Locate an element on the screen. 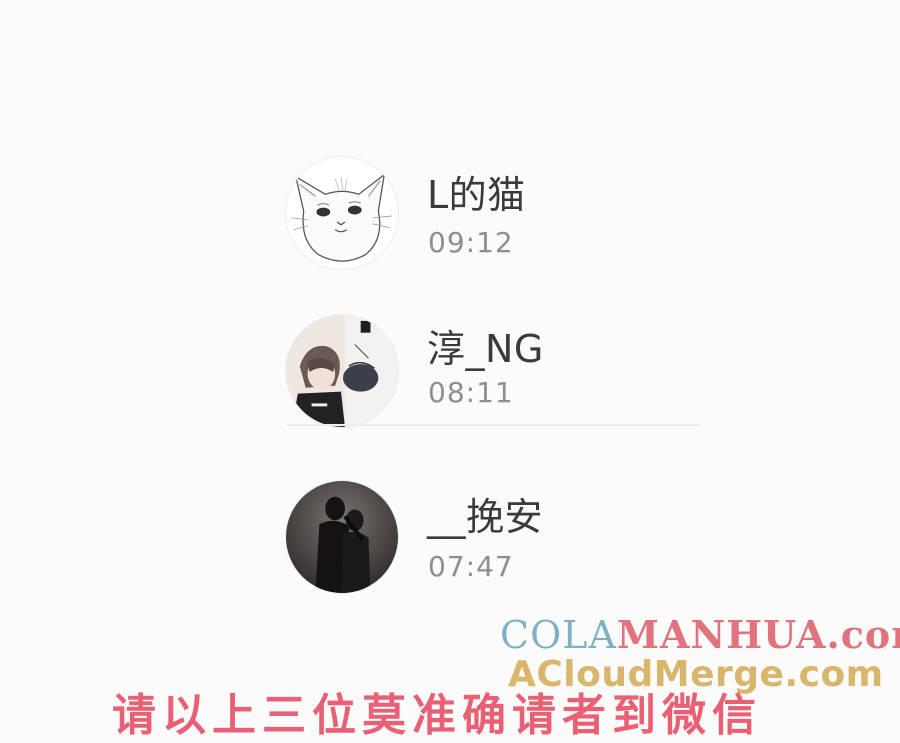  watermark-colamanhua: COLAMANHUA.com is located at coordinates (700, 634).